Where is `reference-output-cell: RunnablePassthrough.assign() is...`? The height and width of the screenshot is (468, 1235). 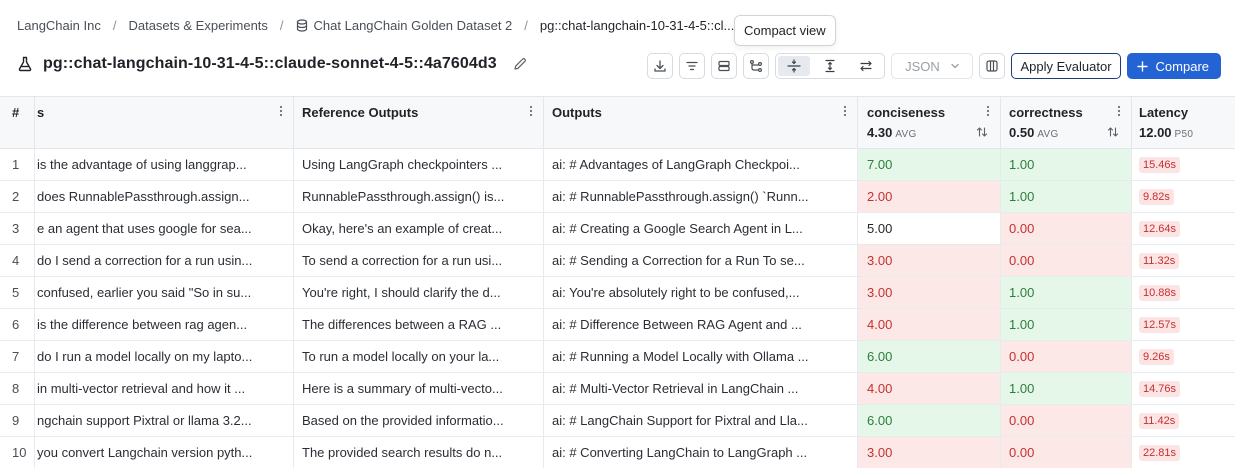
reference-output-cell: RunnablePassthrough.assign() is... is located at coordinates (419, 196).